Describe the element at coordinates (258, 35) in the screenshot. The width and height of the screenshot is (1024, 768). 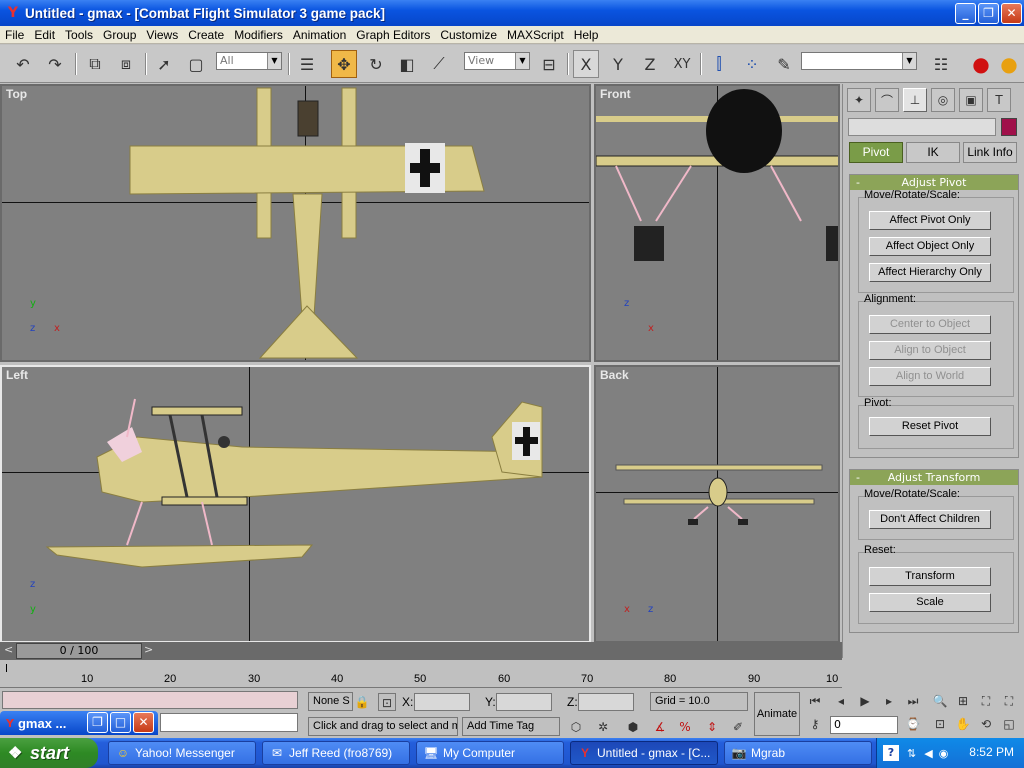
I see `menu-modifiers: Modifiers` at that location.